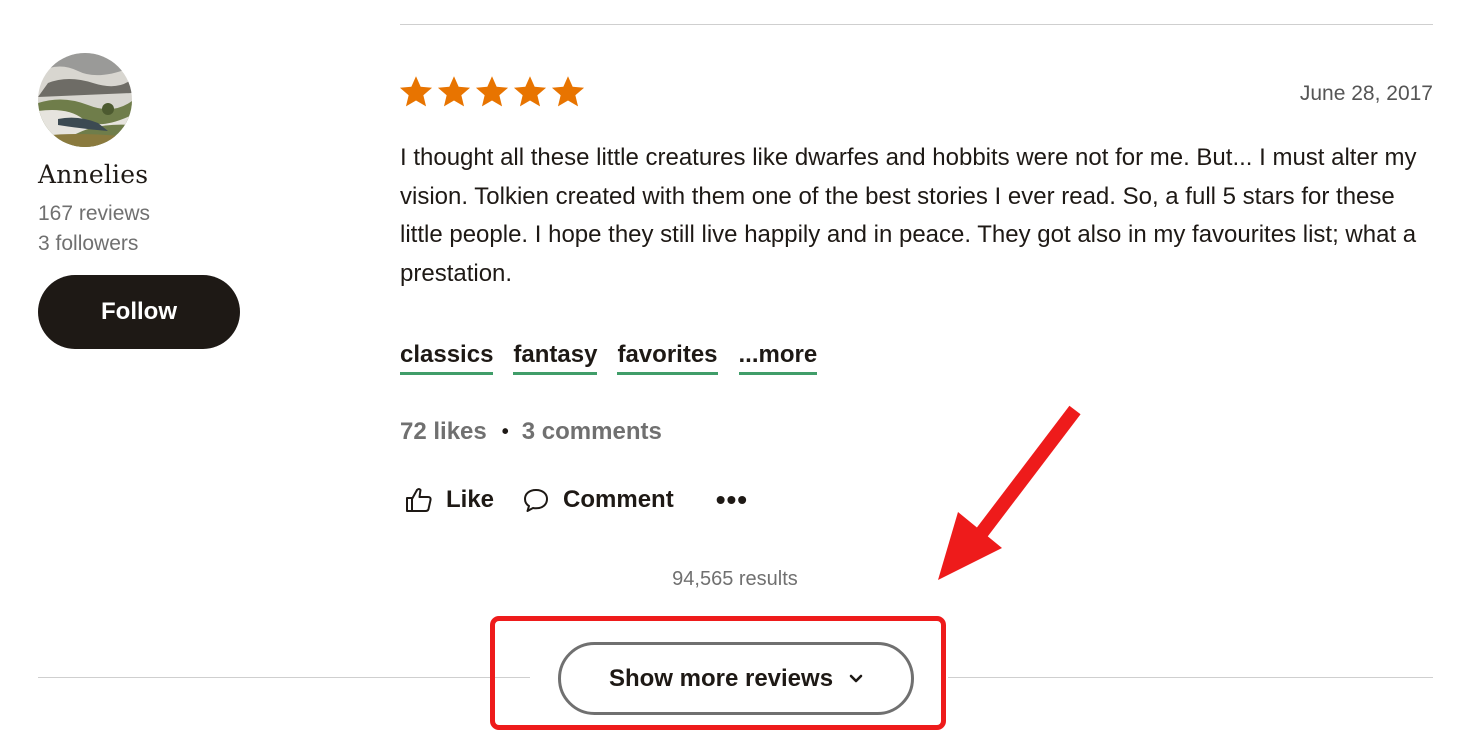 This screenshot has height=738, width=1480. I want to click on tag-fantasy: fantasy, so click(555, 358).